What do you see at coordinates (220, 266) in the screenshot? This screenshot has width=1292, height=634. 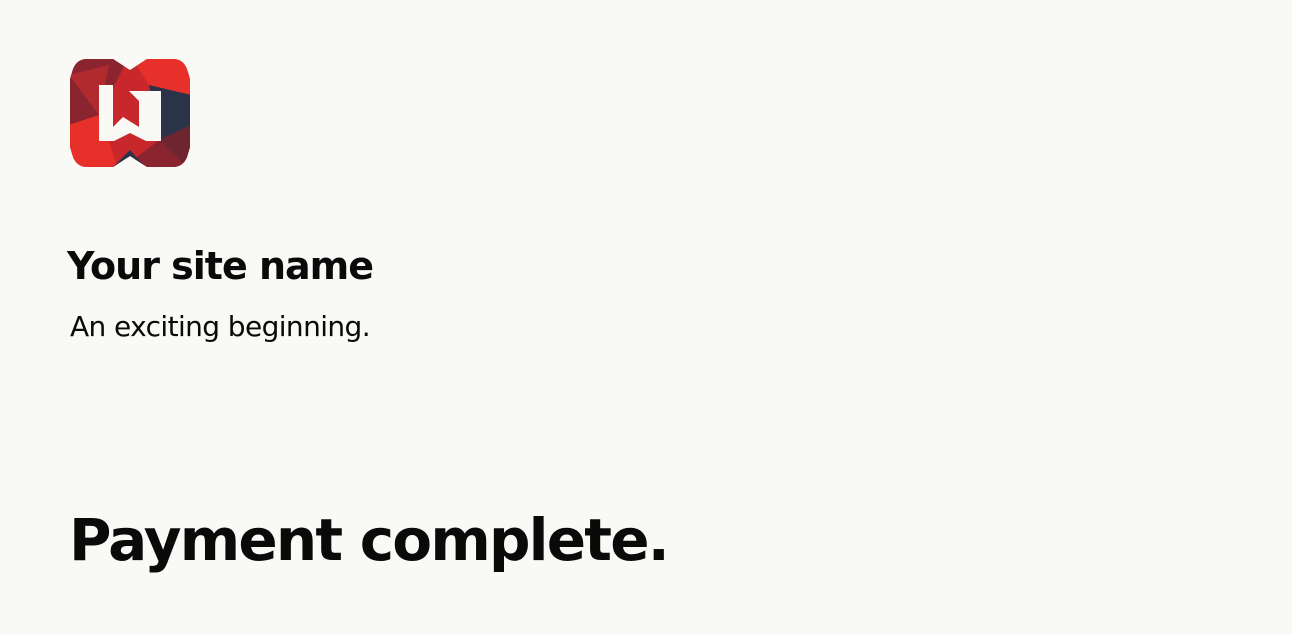 I see `site-name: Your site name` at bounding box center [220, 266].